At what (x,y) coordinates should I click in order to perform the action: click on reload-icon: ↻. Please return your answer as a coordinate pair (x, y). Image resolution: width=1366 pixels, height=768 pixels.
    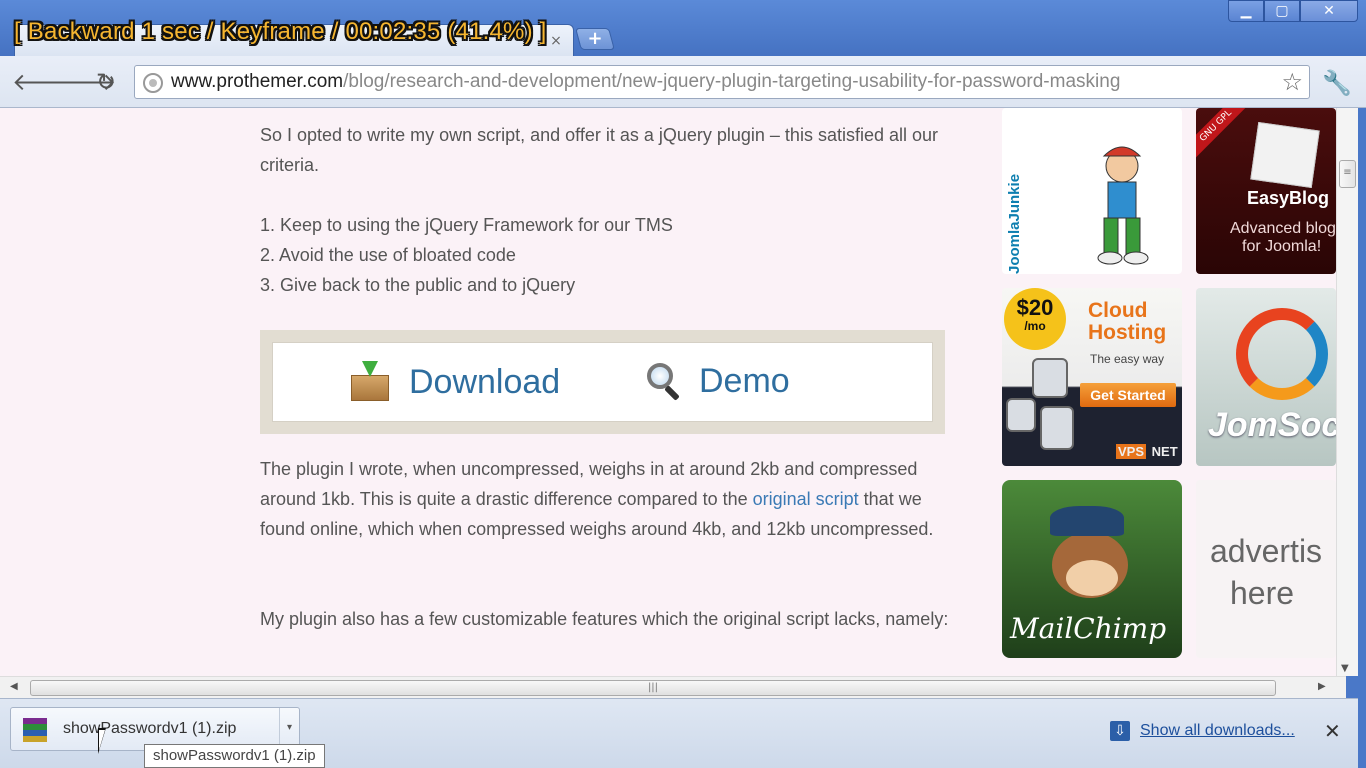
    Looking at the image, I should click on (106, 82).